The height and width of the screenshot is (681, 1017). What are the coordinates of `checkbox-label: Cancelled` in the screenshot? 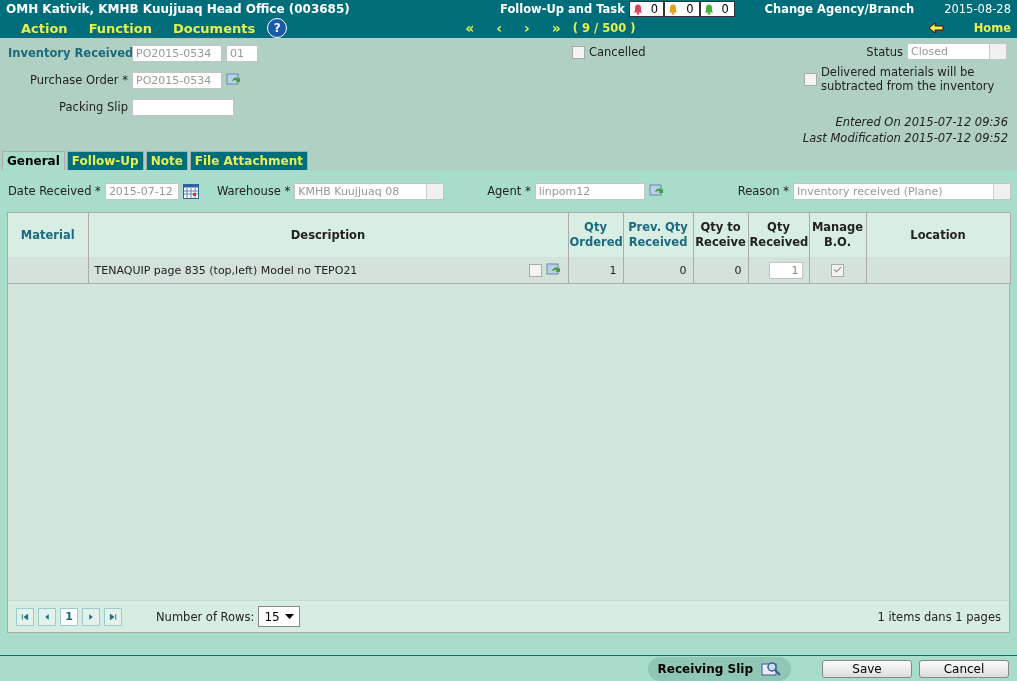 It's located at (617, 52).